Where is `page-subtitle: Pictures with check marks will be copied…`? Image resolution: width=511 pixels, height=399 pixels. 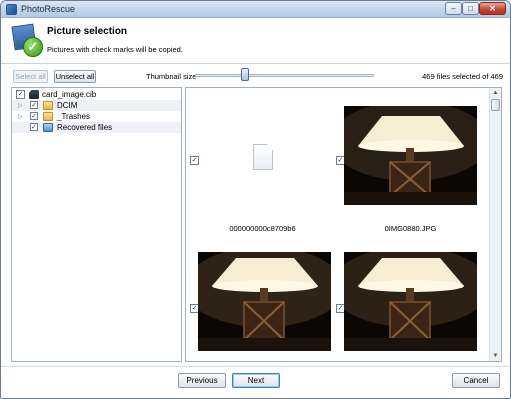 page-subtitle: Pictures with check marks will be copied… is located at coordinates (115, 49).